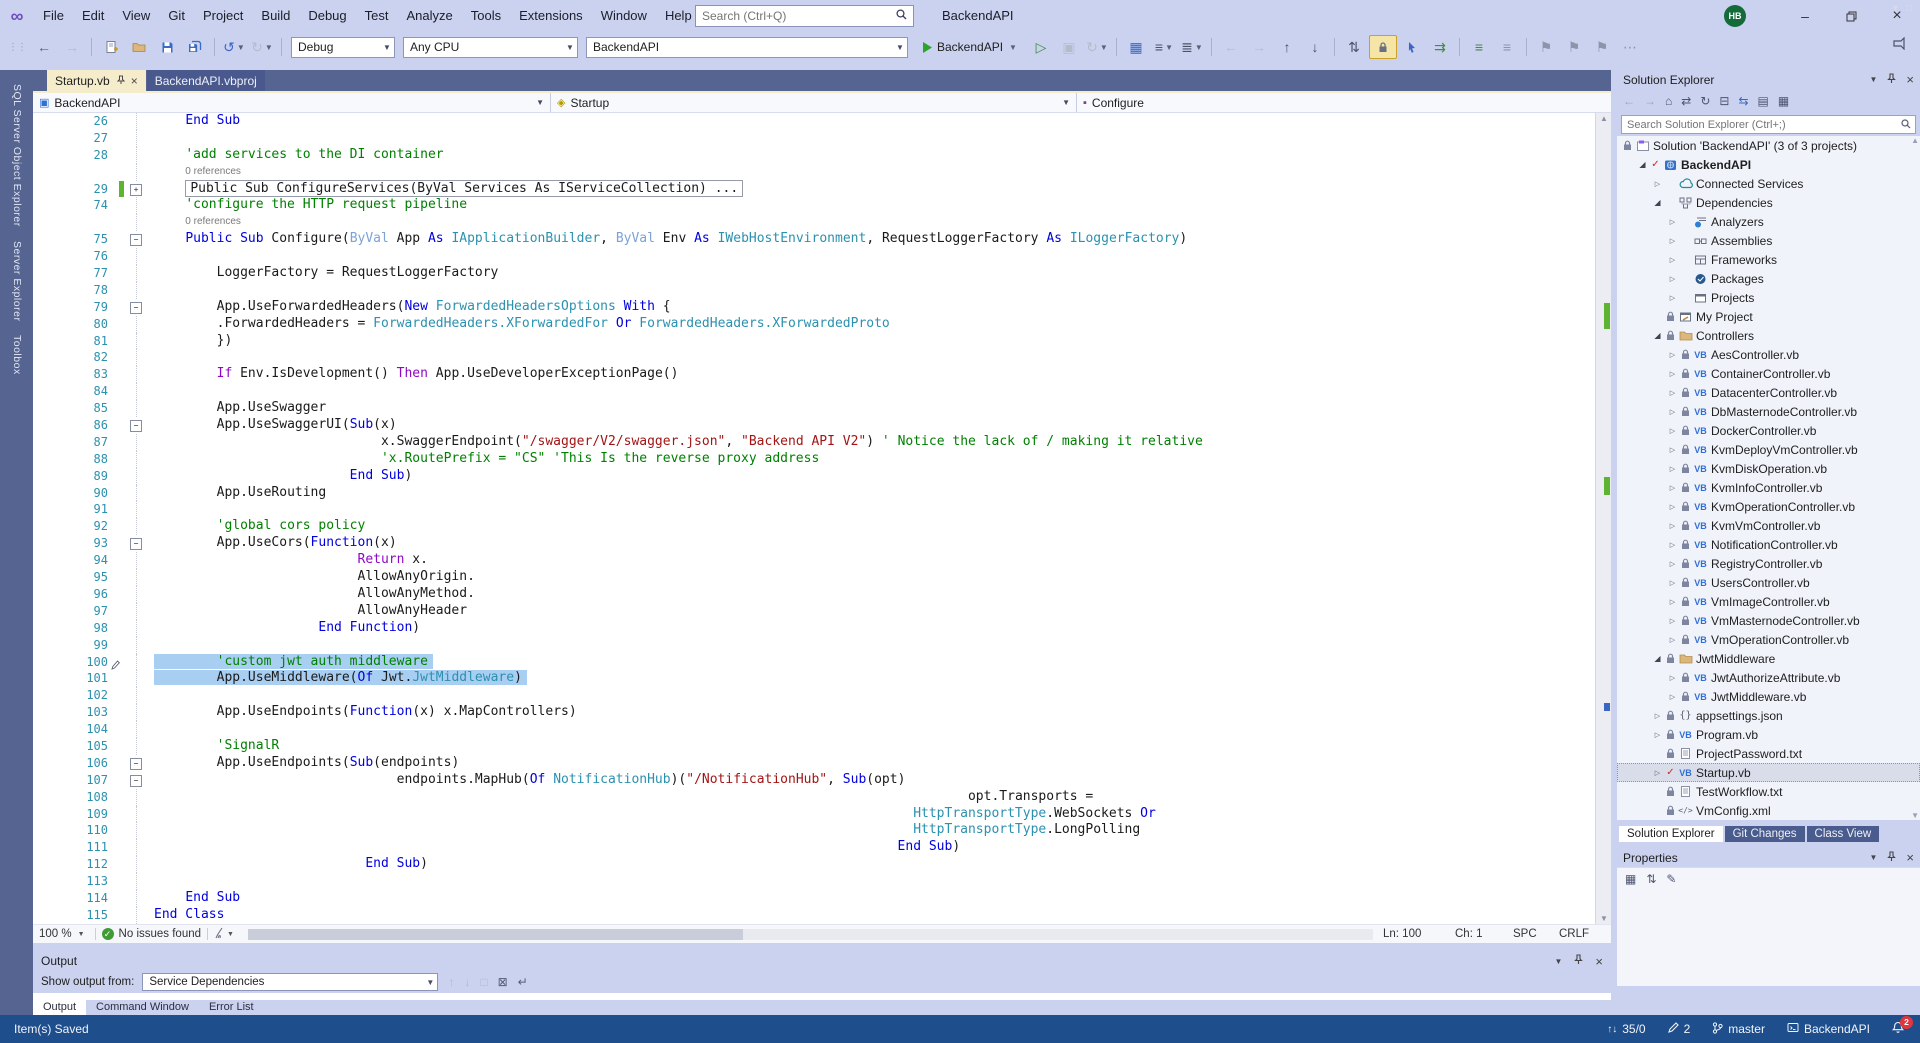 This screenshot has width=1920, height=1043. I want to click on tree-item-containercontroller.vb: ▷ VB ContainerController.vb, so click(1768, 373).